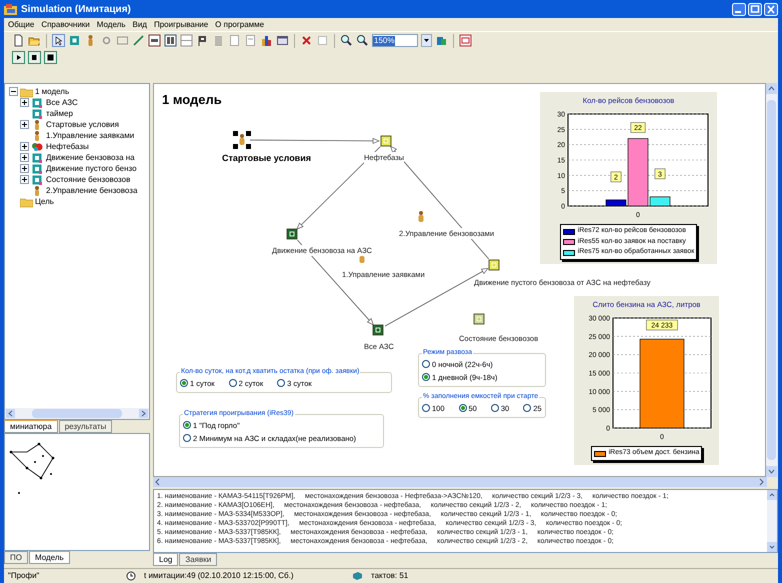  What do you see at coordinates (90, 135) in the screenshot?
I see `tree-item: 1.Управление заявками` at bounding box center [90, 135].